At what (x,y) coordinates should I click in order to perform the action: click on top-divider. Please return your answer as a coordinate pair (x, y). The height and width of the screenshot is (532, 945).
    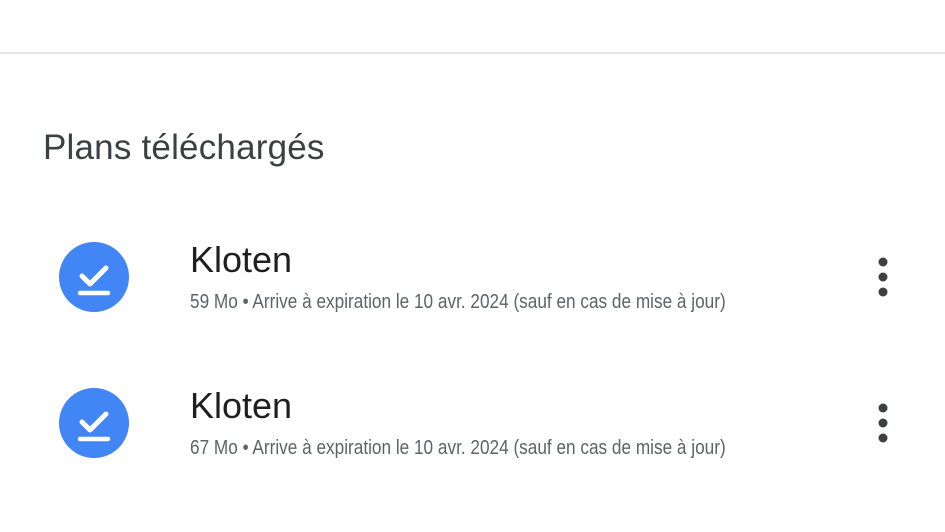
    Looking at the image, I should click on (472, 53).